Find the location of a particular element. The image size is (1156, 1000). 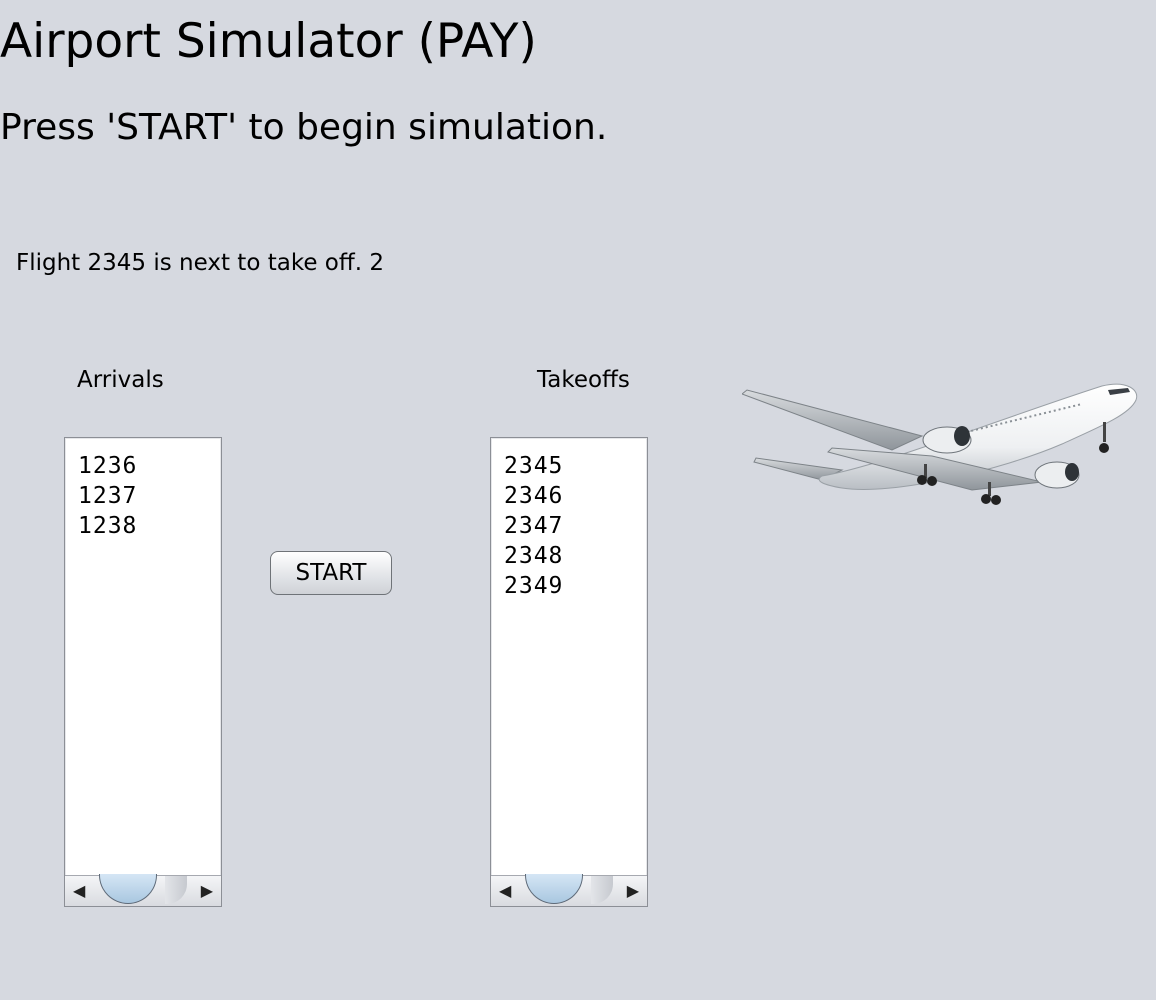

list-item: 1237 is located at coordinates (107, 496).